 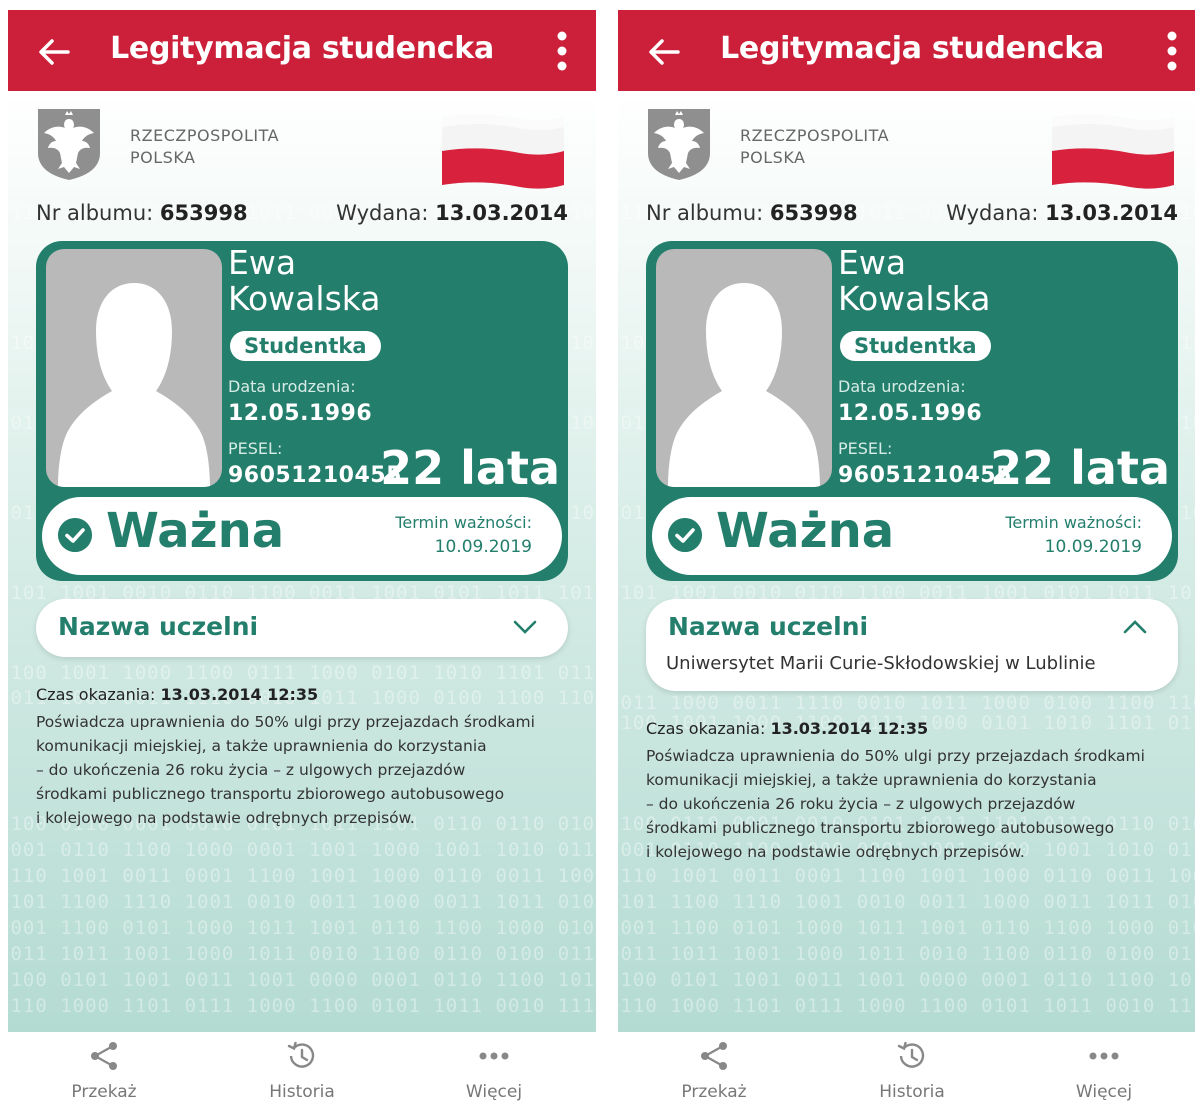 I want to click on pesel-label: PESEL:, so click(x=865, y=448).